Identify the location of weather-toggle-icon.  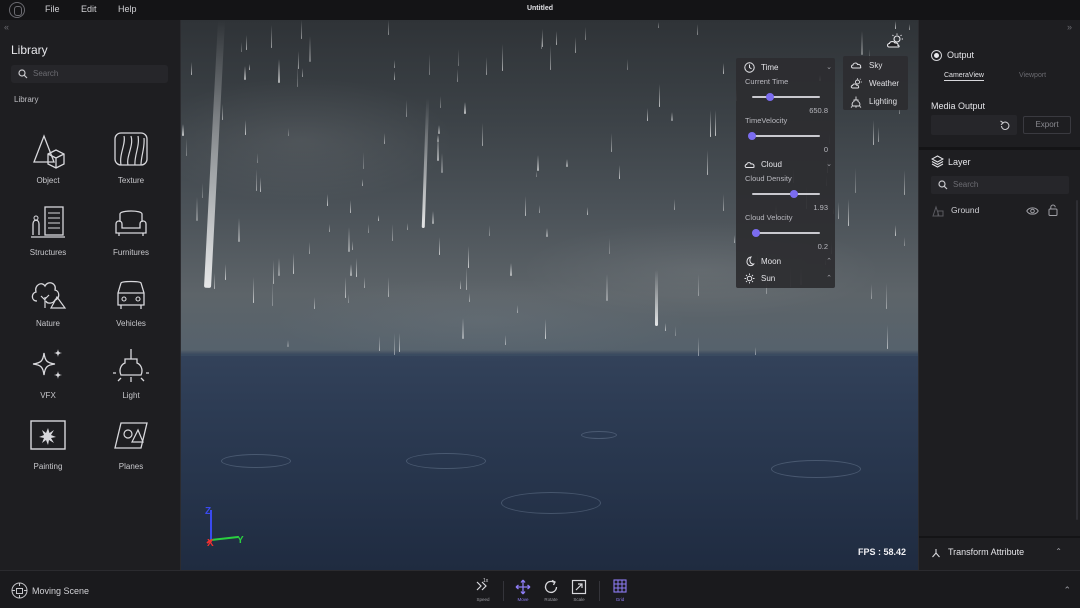
(895, 41).